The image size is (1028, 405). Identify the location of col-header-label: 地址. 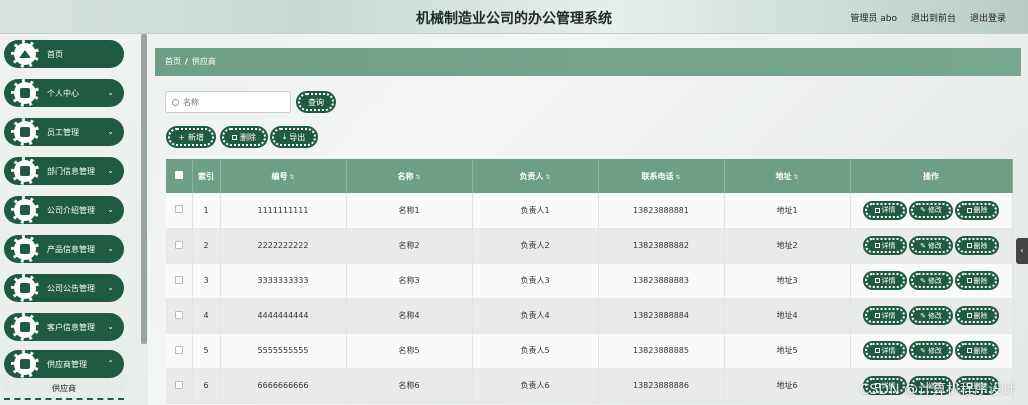
(783, 176).